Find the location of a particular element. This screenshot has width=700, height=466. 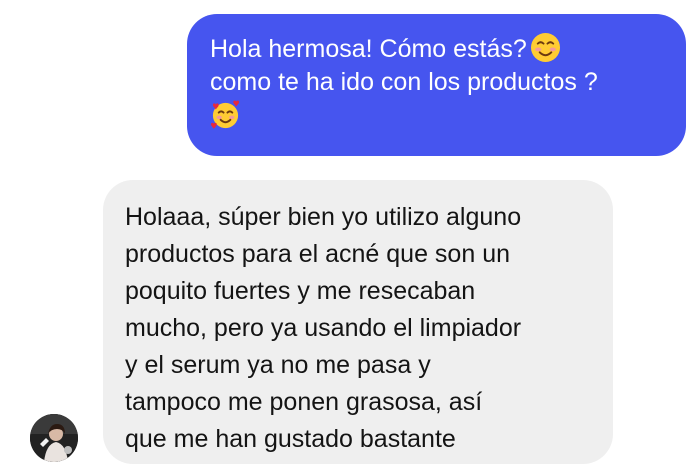

smiling-face-icon is located at coordinates (545, 47).